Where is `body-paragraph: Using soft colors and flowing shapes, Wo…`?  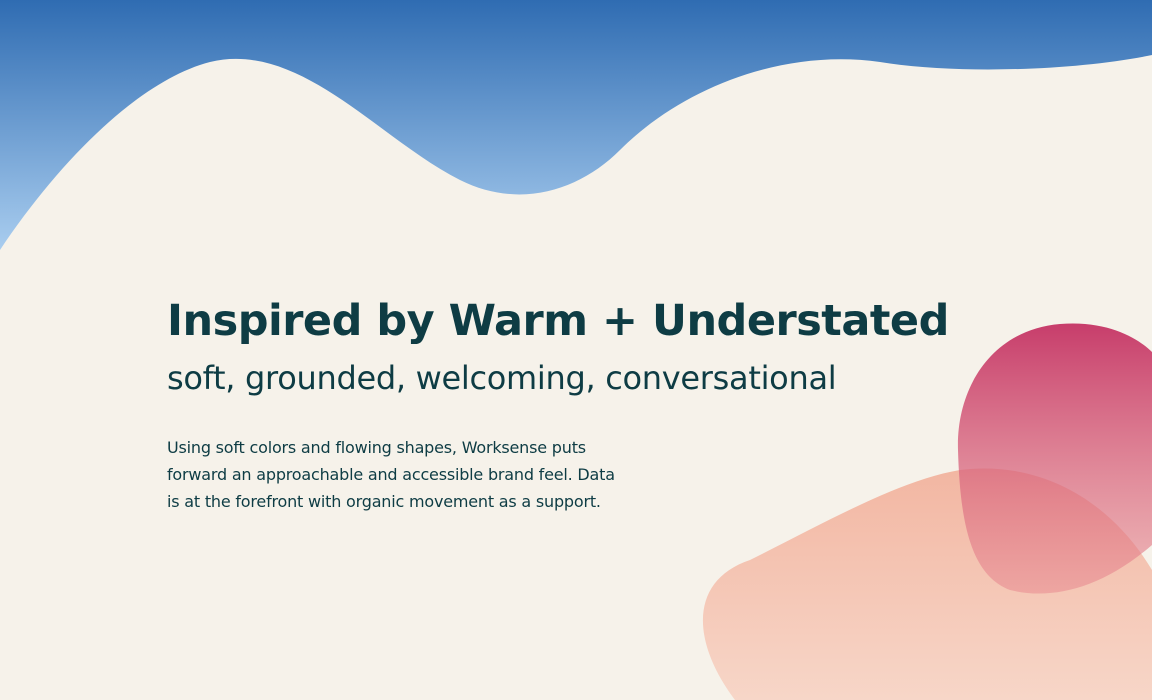
body-paragraph: Using soft colors and flowing shapes, Wo… is located at coordinates (437, 474).